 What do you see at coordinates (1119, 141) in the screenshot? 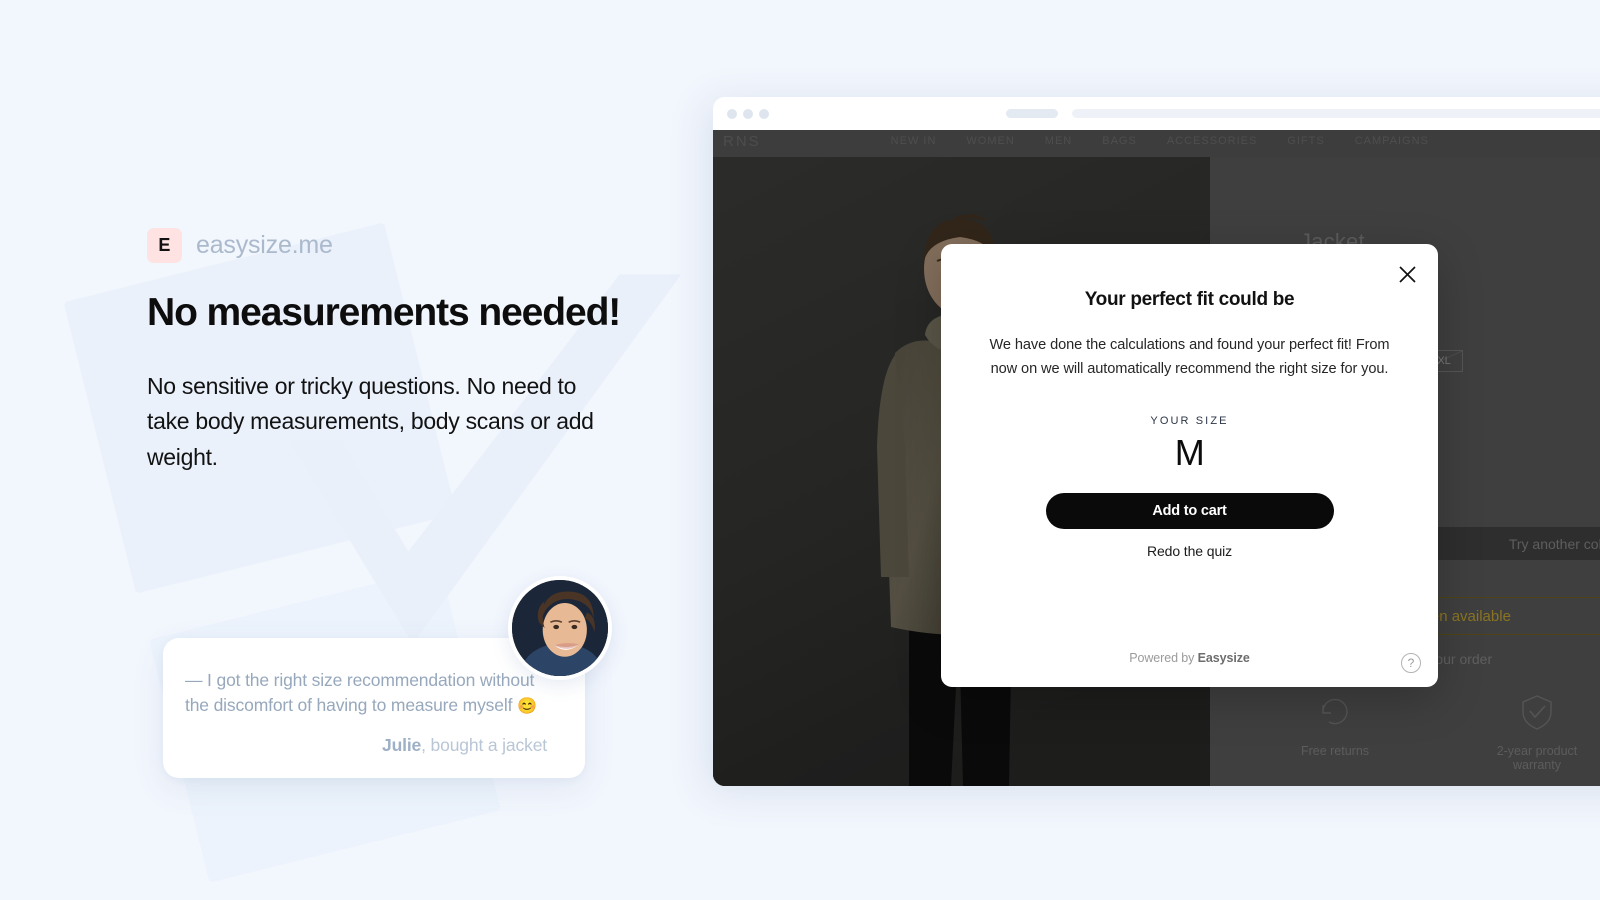
I see `nav-item-bags: BAGS` at bounding box center [1119, 141].